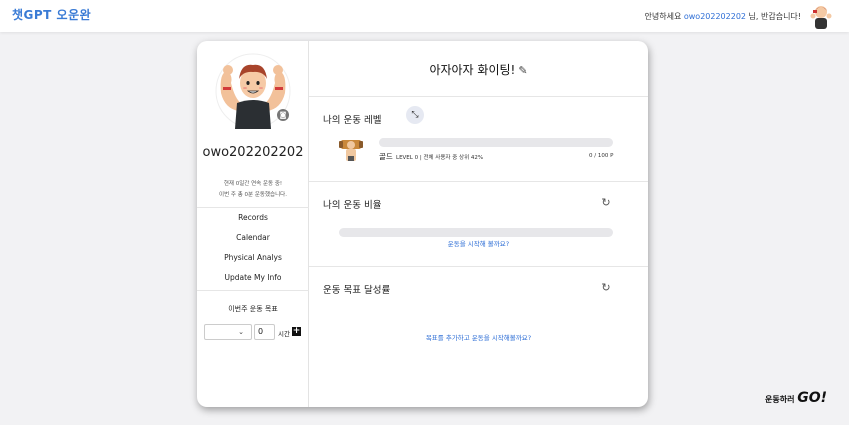 Image resolution: width=849 pixels, height=425 pixels. What do you see at coordinates (296, 331) in the screenshot?
I see `add-goal-button: +` at bounding box center [296, 331].